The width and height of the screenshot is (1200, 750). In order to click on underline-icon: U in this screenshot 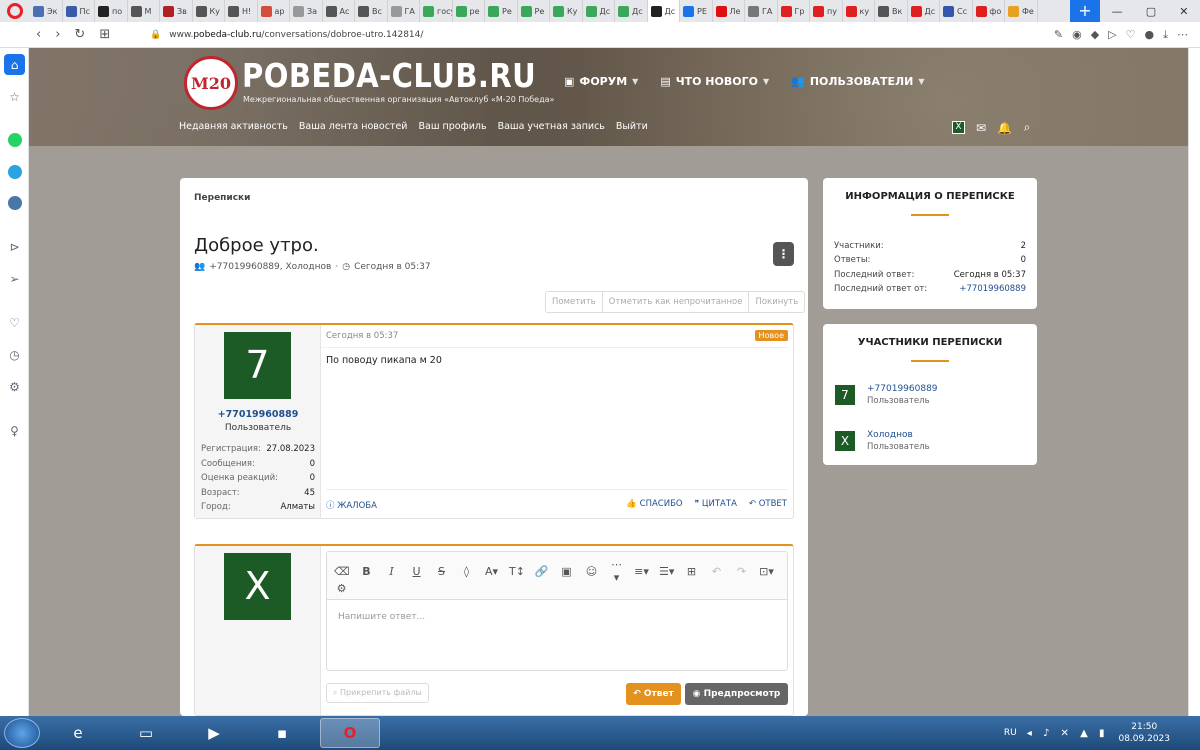, I will do `click(416, 571)`.